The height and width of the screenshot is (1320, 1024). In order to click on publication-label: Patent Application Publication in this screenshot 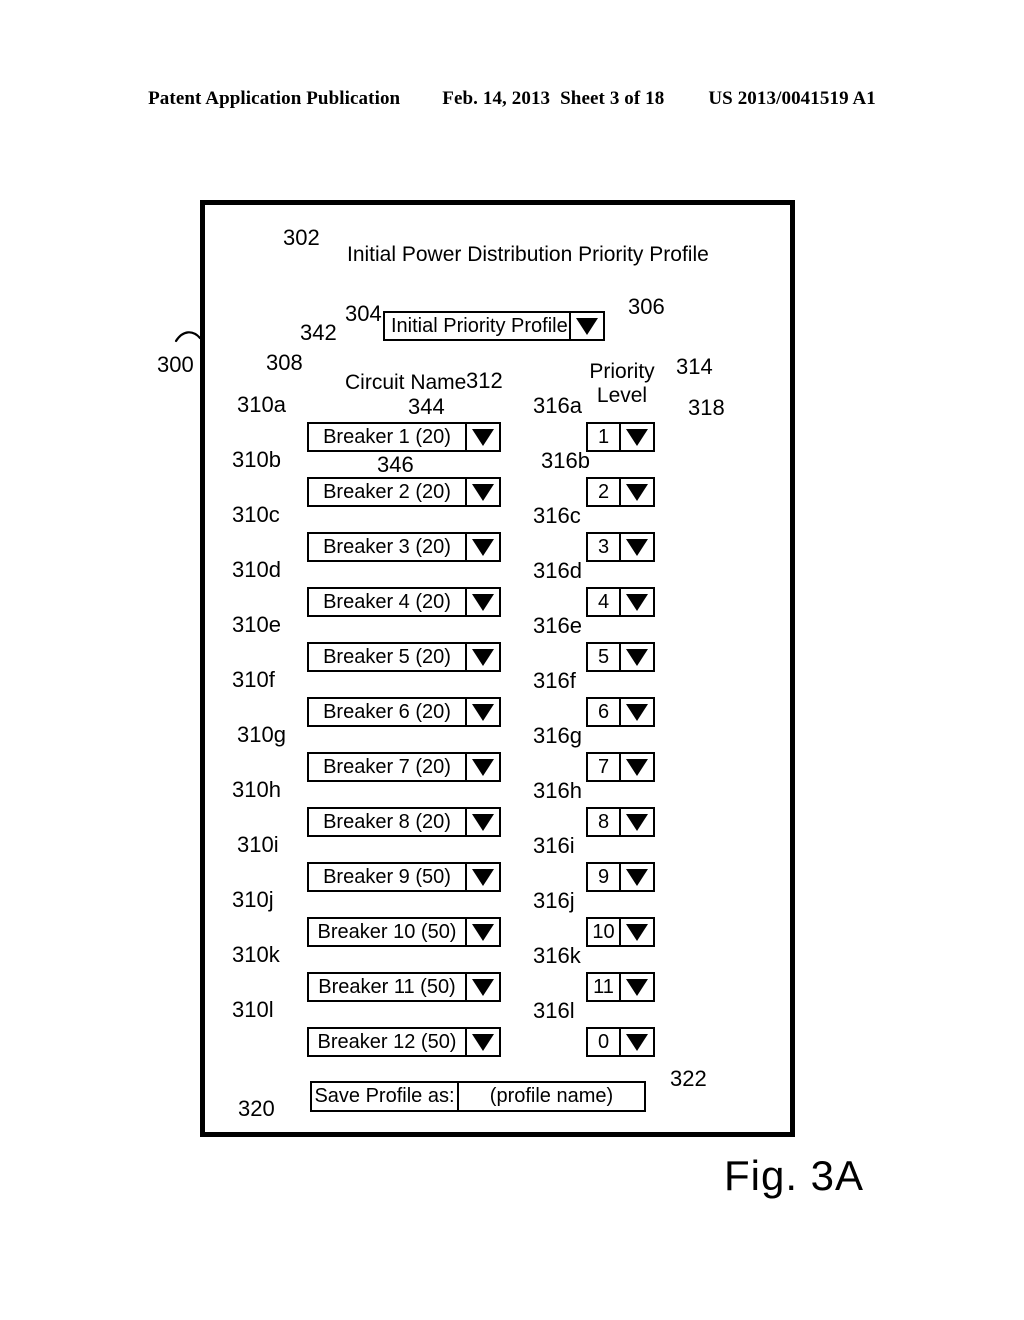, I will do `click(274, 98)`.